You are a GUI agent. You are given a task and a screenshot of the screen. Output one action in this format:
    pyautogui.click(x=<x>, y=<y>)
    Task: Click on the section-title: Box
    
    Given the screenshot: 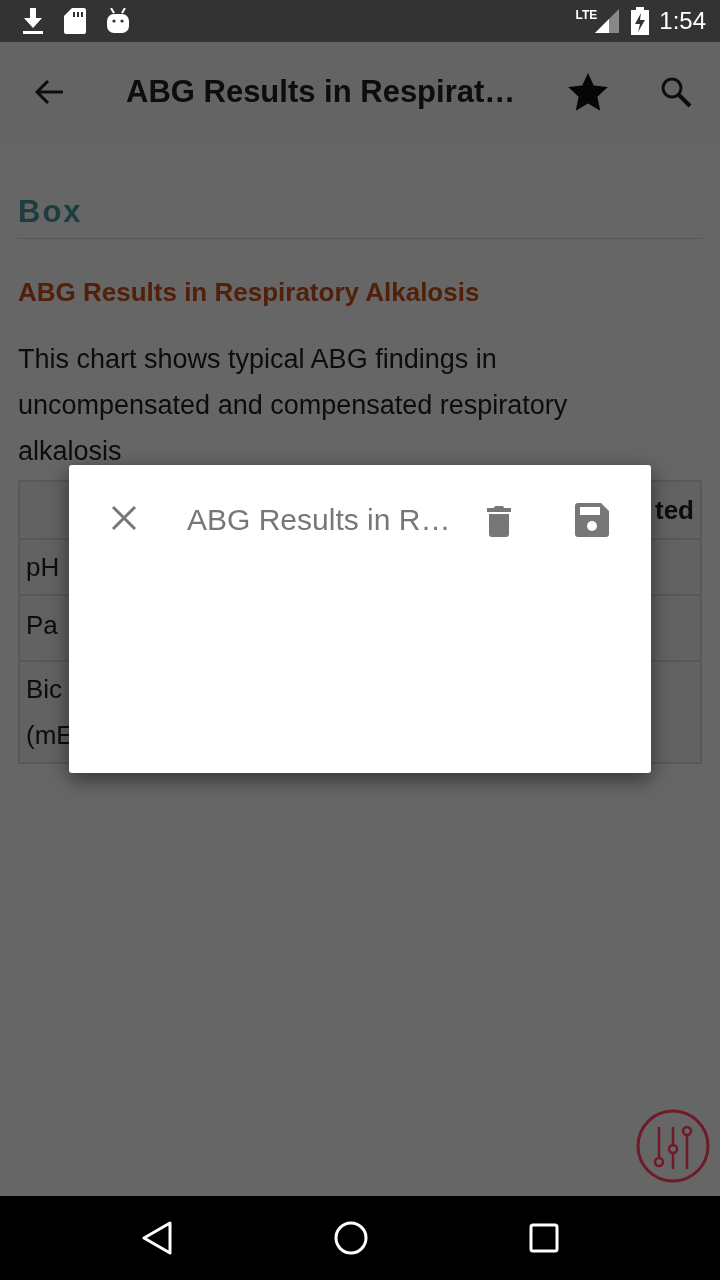 What is the action you would take?
    pyautogui.click(x=51, y=212)
    